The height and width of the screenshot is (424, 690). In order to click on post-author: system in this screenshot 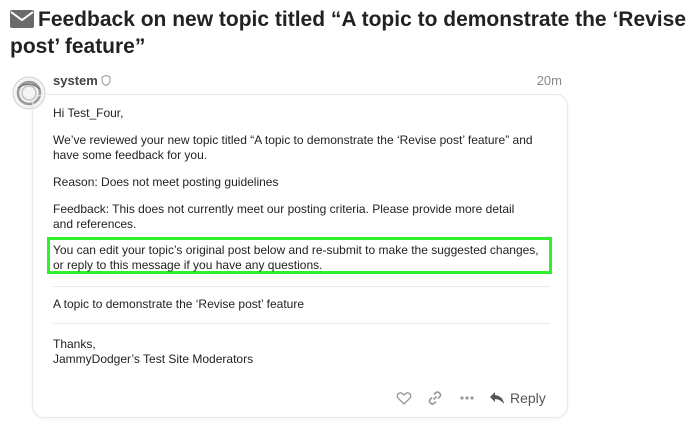, I will do `click(82, 80)`.